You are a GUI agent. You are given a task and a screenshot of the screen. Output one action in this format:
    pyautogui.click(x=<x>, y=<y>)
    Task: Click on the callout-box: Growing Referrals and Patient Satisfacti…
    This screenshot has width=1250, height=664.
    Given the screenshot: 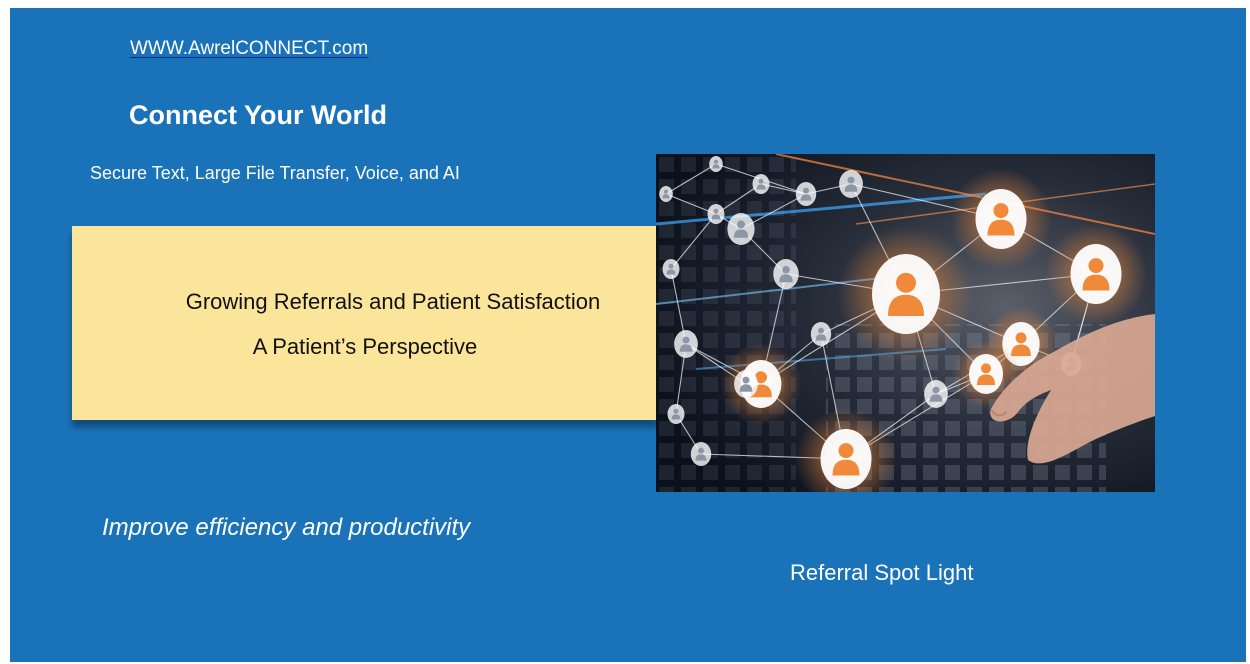 What is the action you would take?
    pyautogui.click(x=365, y=323)
    